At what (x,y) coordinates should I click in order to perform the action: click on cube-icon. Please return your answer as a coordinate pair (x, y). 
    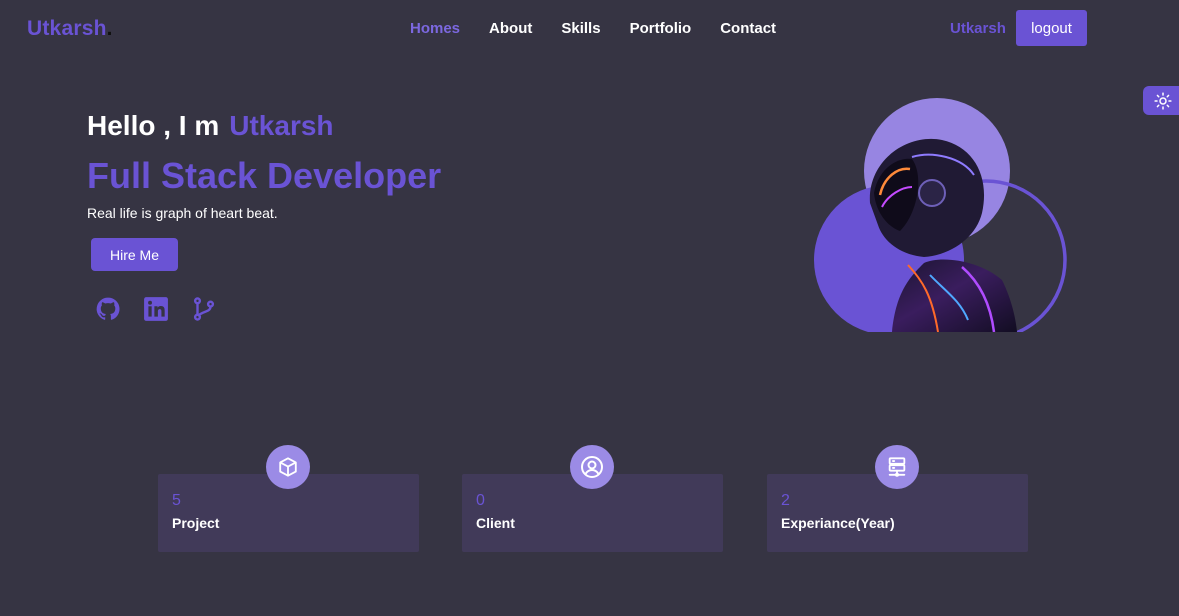
    Looking at the image, I should click on (288, 467).